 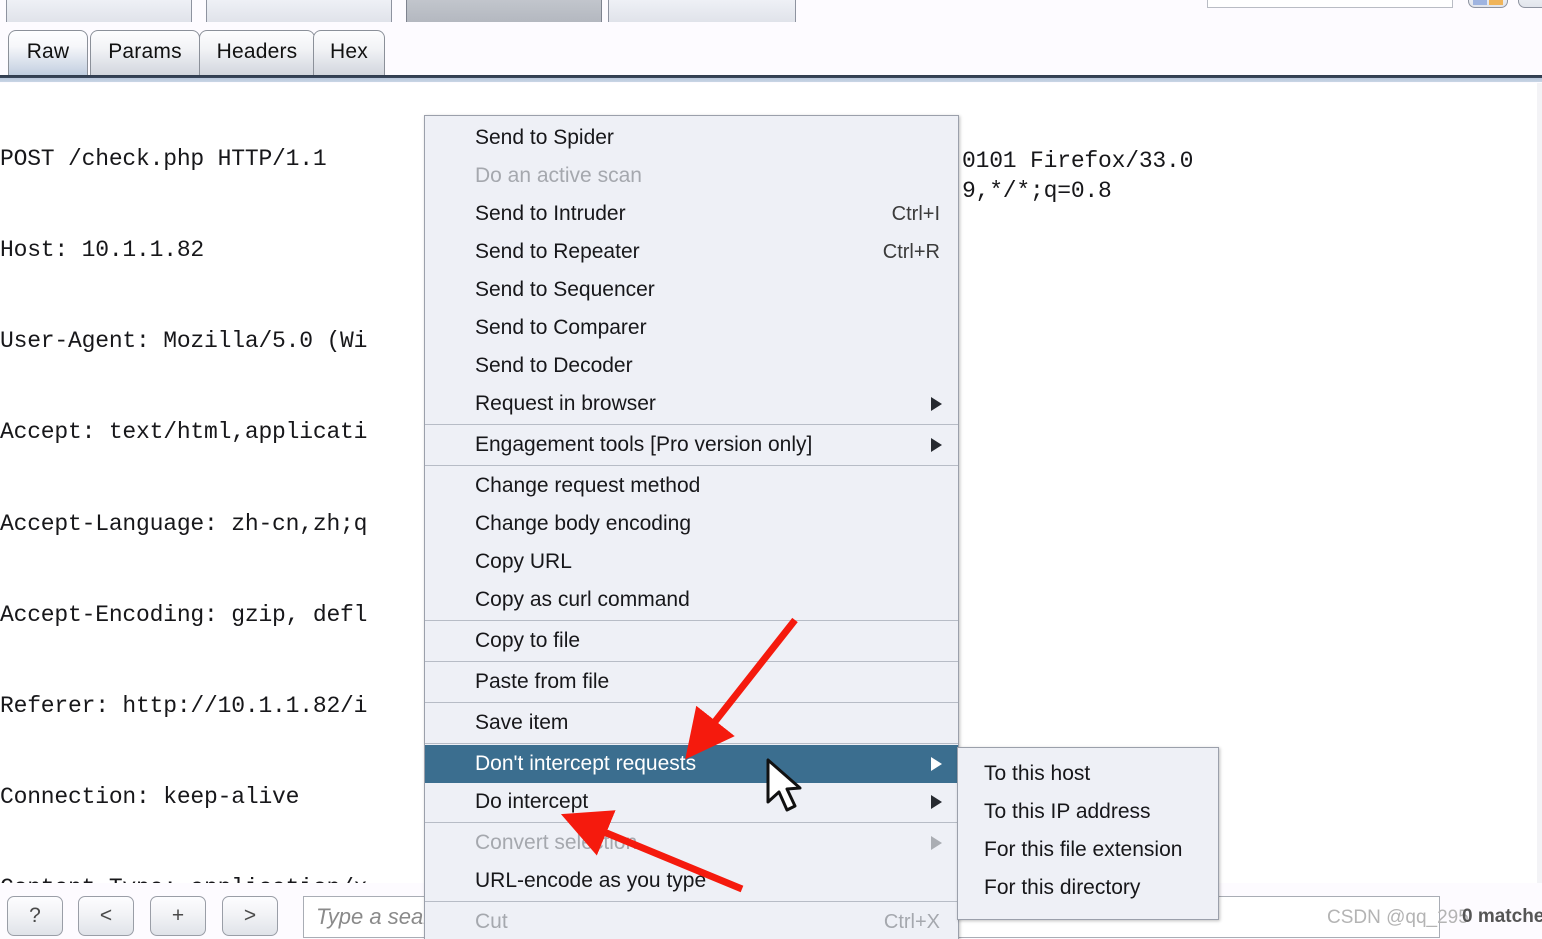 I want to click on menu-item-url-encode-as-you-type: URL-encode as you type, so click(x=691, y=881).